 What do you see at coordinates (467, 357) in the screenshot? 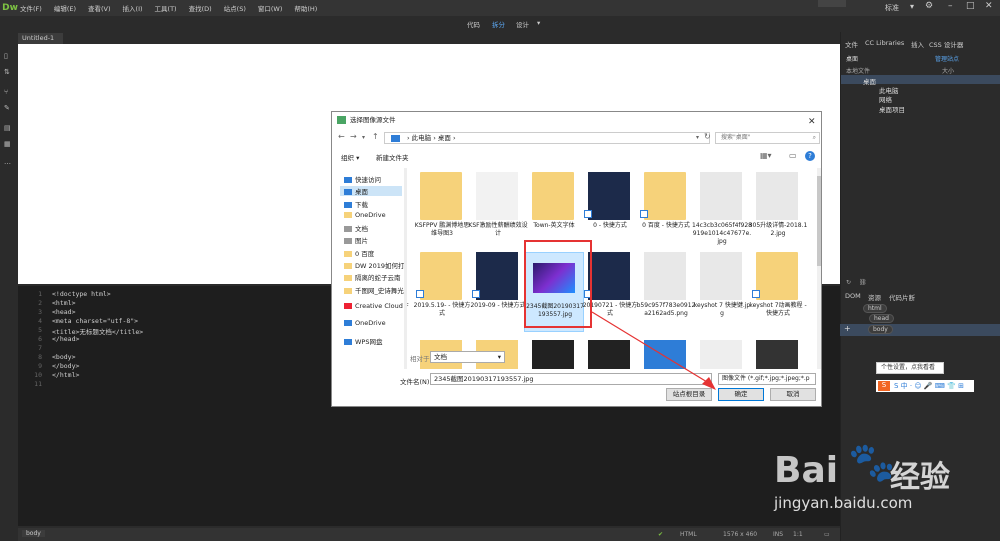
I see `relative-to-select: 文档 ▾` at bounding box center [467, 357].